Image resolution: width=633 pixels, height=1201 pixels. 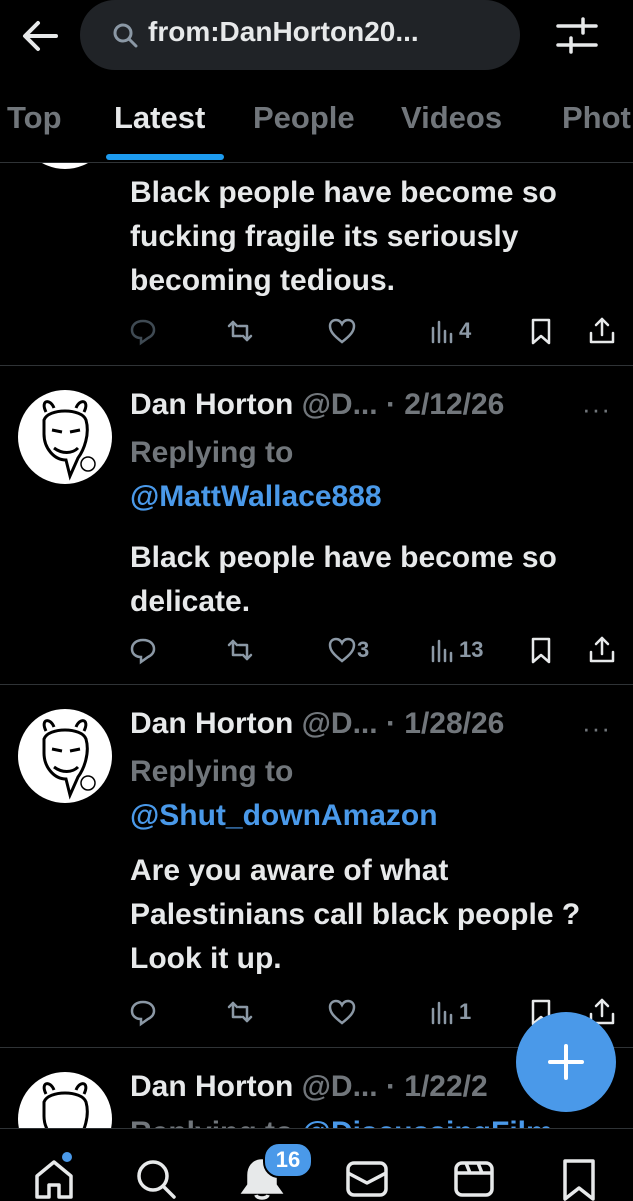 I want to click on bookmarks-icon, so click(x=579, y=1179).